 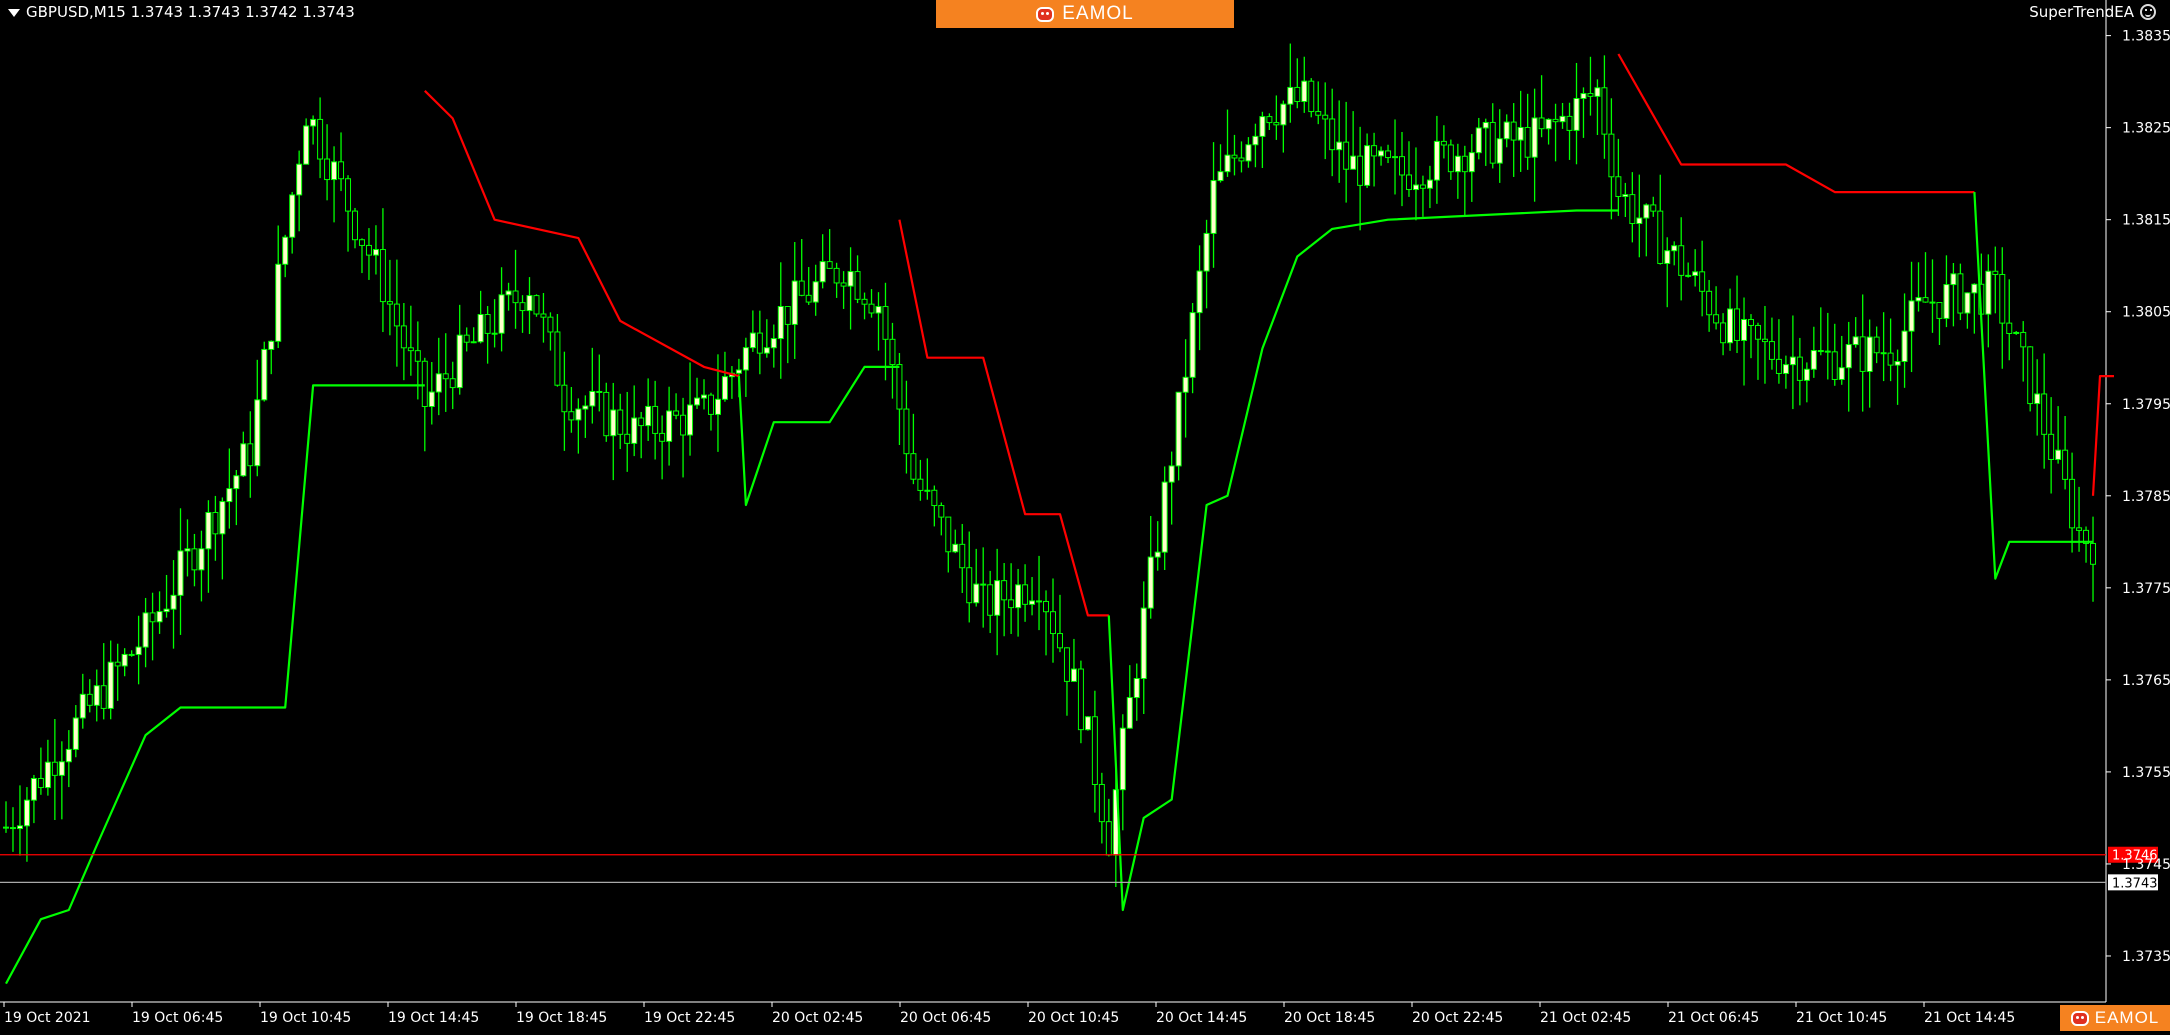 What do you see at coordinates (305, 1018) in the screenshot?
I see `x-tick-label: 19 Oct 10:45` at bounding box center [305, 1018].